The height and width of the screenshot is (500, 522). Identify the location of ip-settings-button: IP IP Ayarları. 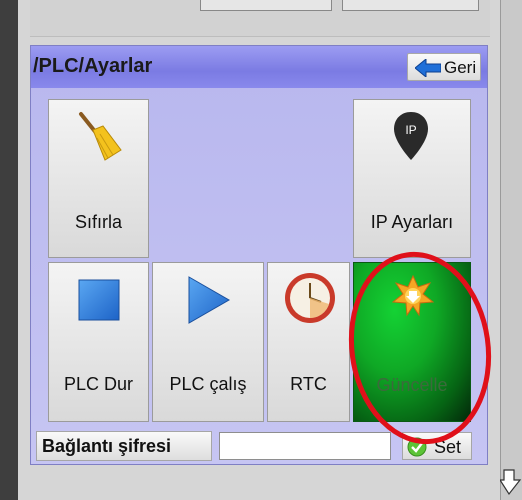
(412, 178).